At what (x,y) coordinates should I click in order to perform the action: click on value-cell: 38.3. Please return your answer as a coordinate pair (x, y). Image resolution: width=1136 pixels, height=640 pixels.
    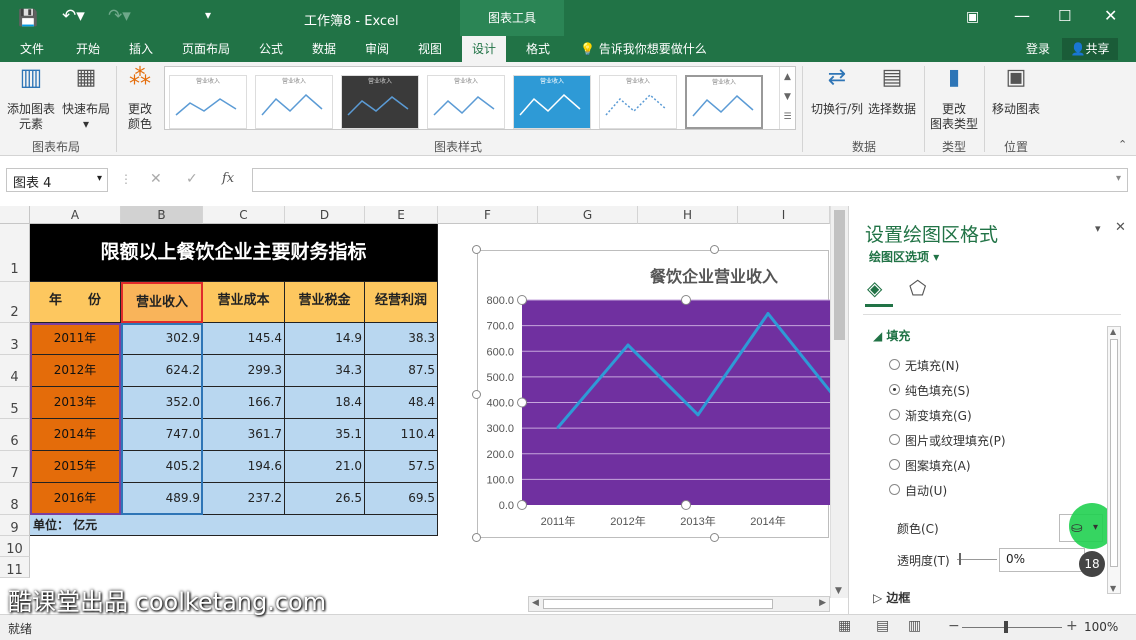
    Looking at the image, I should click on (401, 339).